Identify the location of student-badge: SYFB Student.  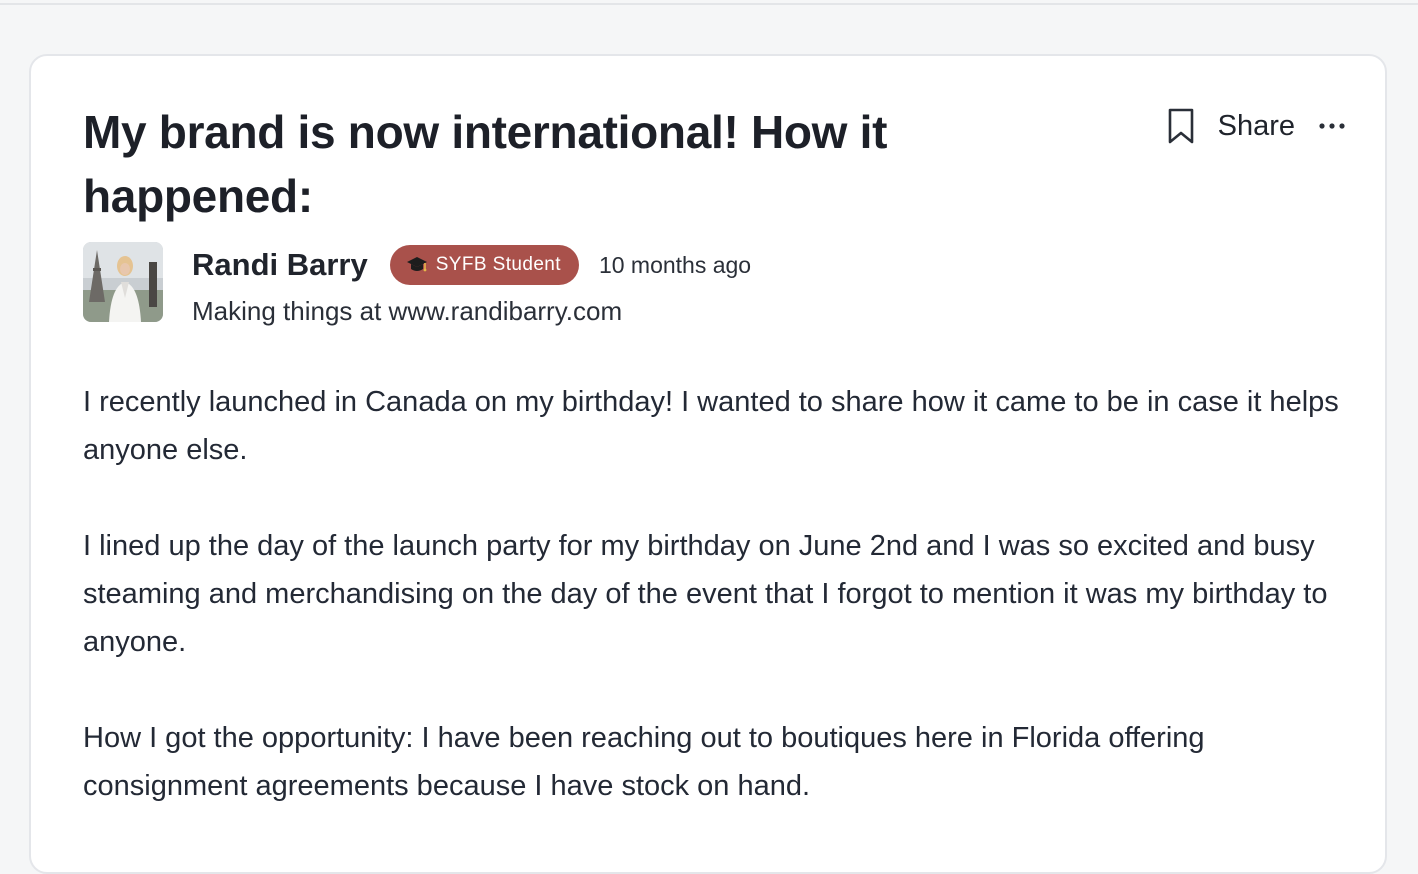
(484, 265).